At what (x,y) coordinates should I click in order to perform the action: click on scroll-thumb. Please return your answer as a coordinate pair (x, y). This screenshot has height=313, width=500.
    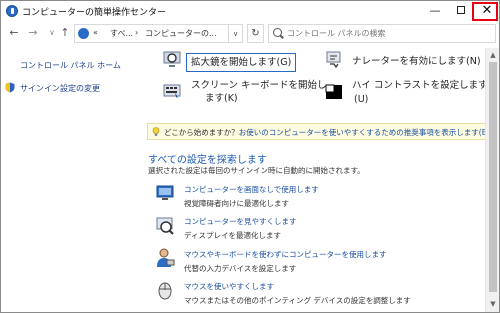
    Looking at the image, I should click on (493, 177).